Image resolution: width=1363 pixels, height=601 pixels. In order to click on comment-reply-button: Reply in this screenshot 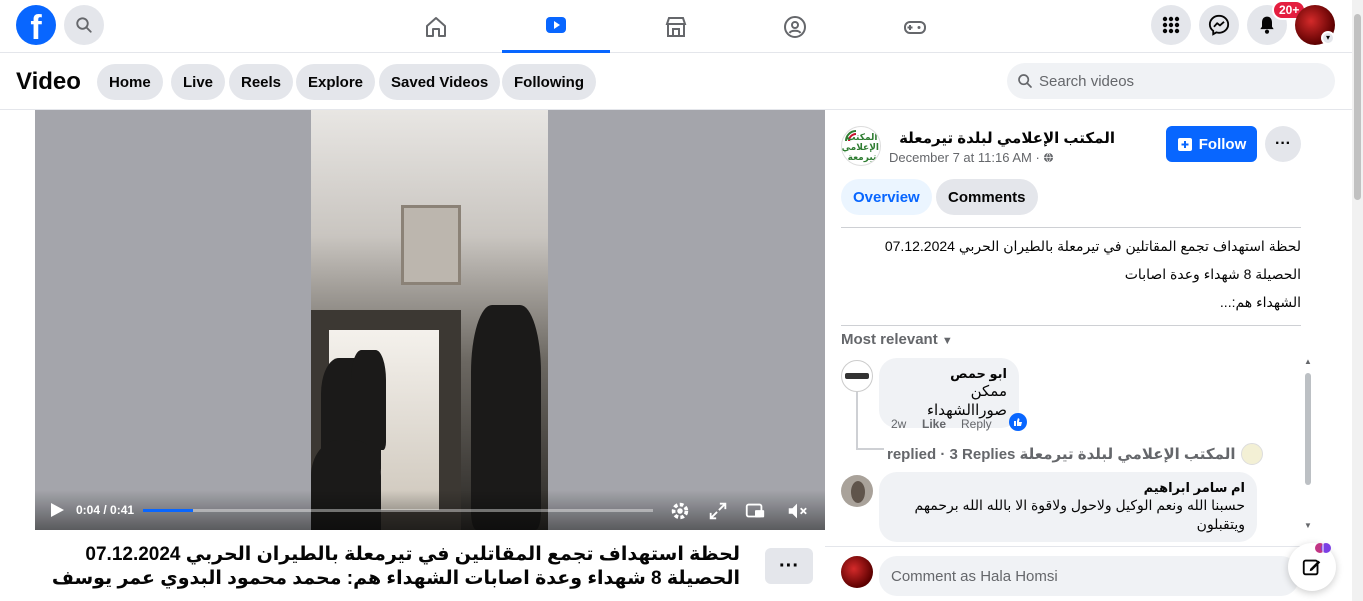, I will do `click(976, 424)`.